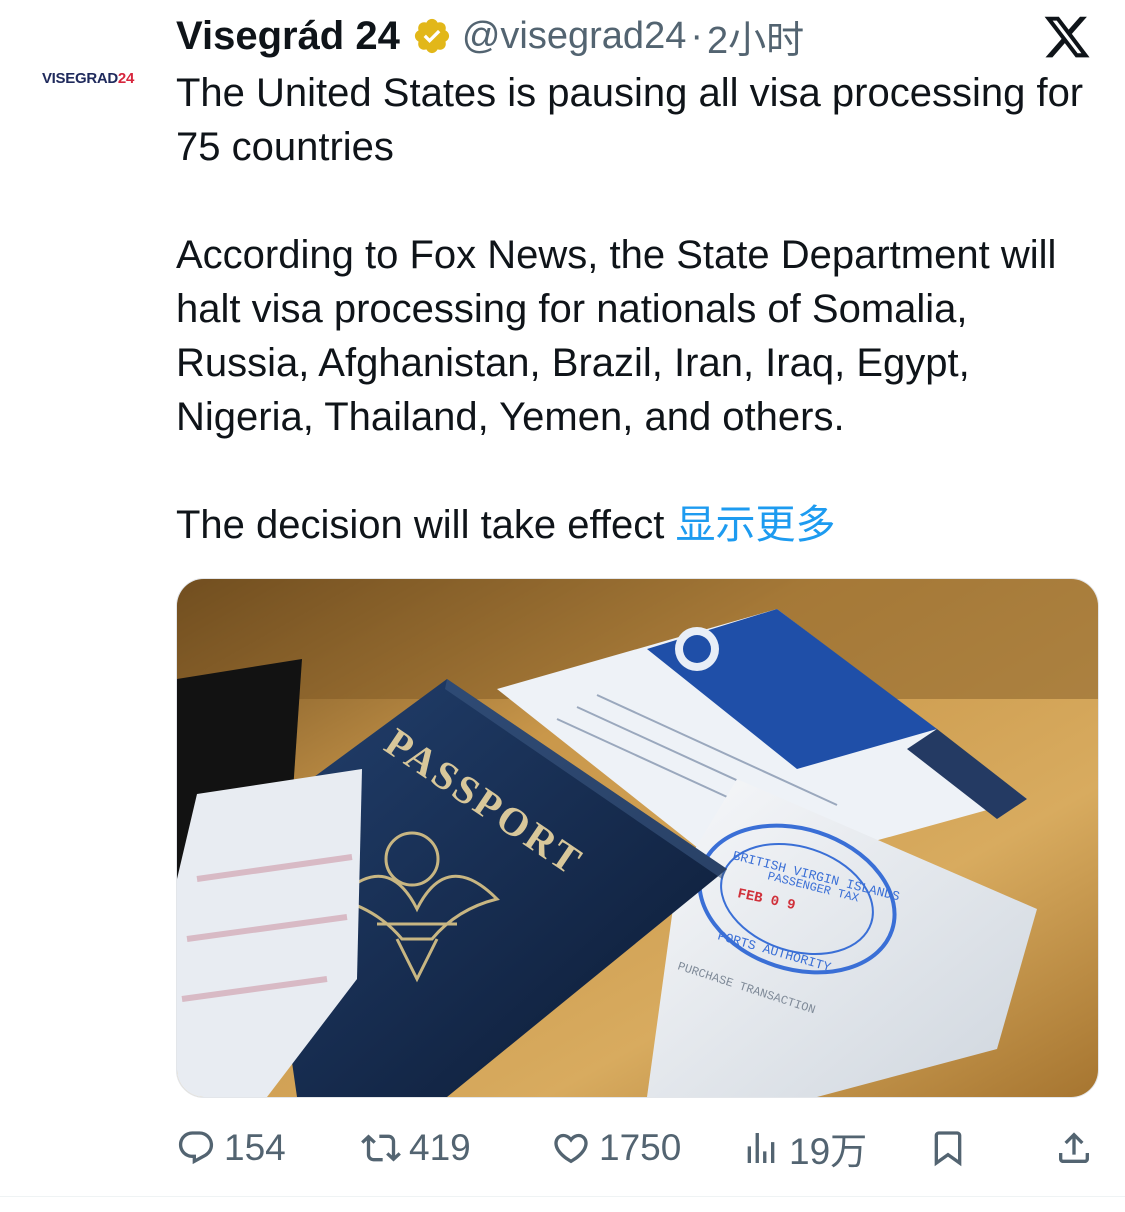 The width and height of the screenshot is (1125, 1212). What do you see at coordinates (755, 36) in the screenshot?
I see `timestamp: 2小时` at bounding box center [755, 36].